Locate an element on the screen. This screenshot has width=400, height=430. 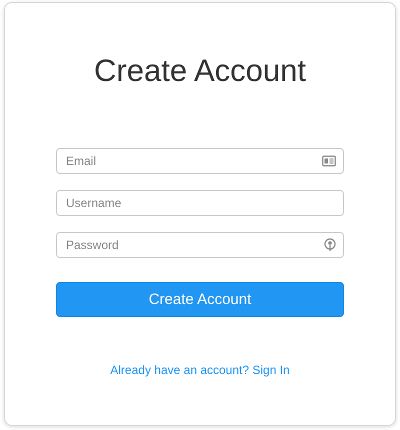
create-account-button: Create Account is located at coordinates (200, 299).